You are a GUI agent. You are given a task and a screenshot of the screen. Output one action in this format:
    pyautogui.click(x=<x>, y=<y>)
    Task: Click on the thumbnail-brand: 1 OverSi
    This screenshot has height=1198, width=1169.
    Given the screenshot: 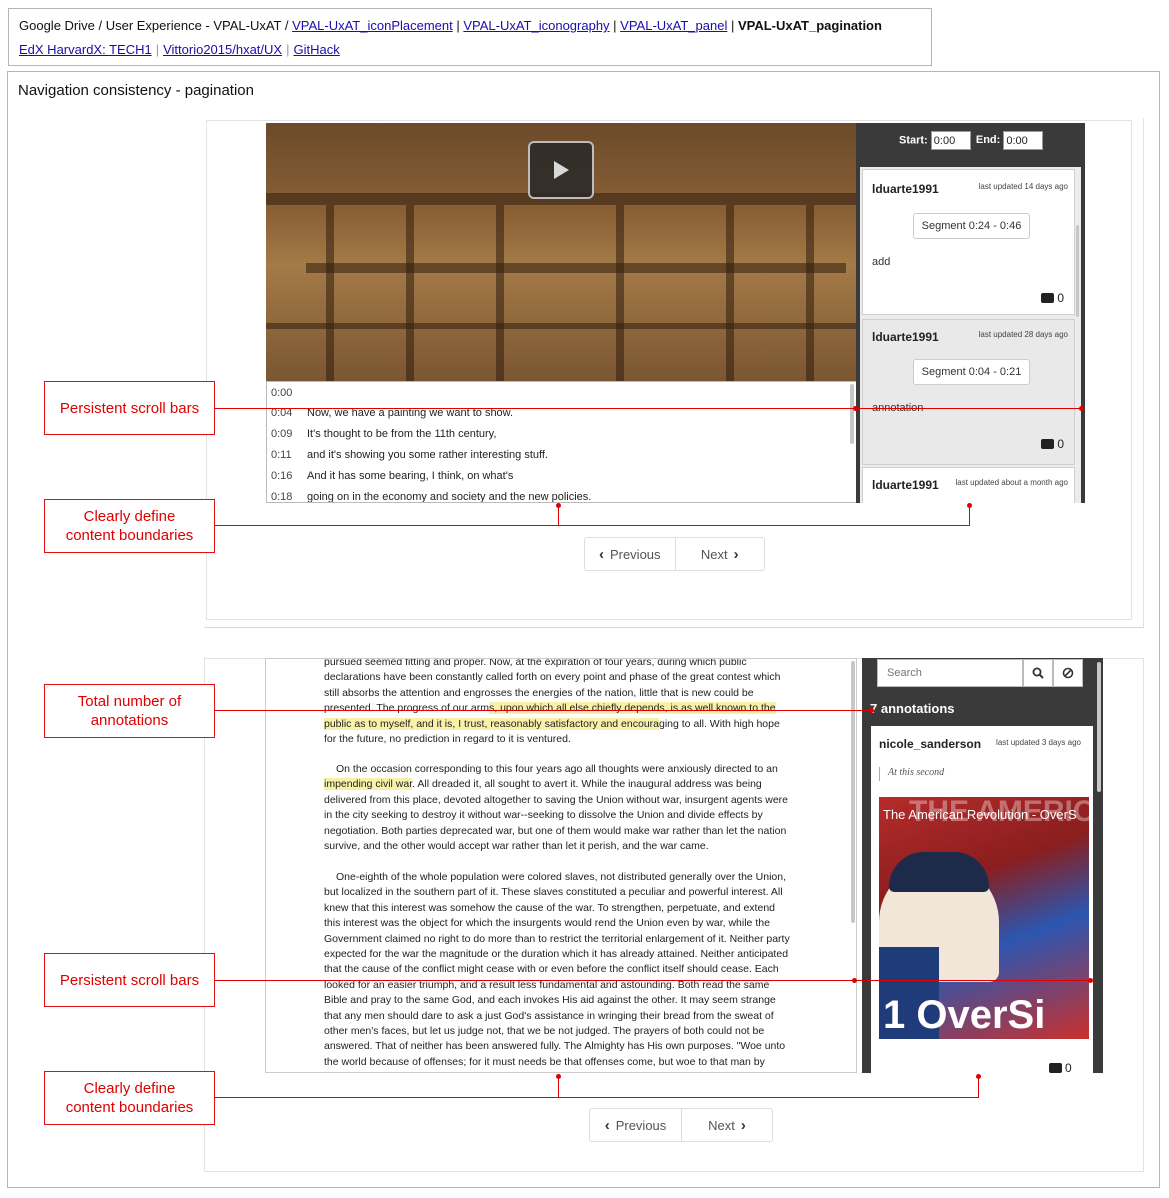 What is the action you would take?
    pyautogui.click(x=964, y=1015)
    